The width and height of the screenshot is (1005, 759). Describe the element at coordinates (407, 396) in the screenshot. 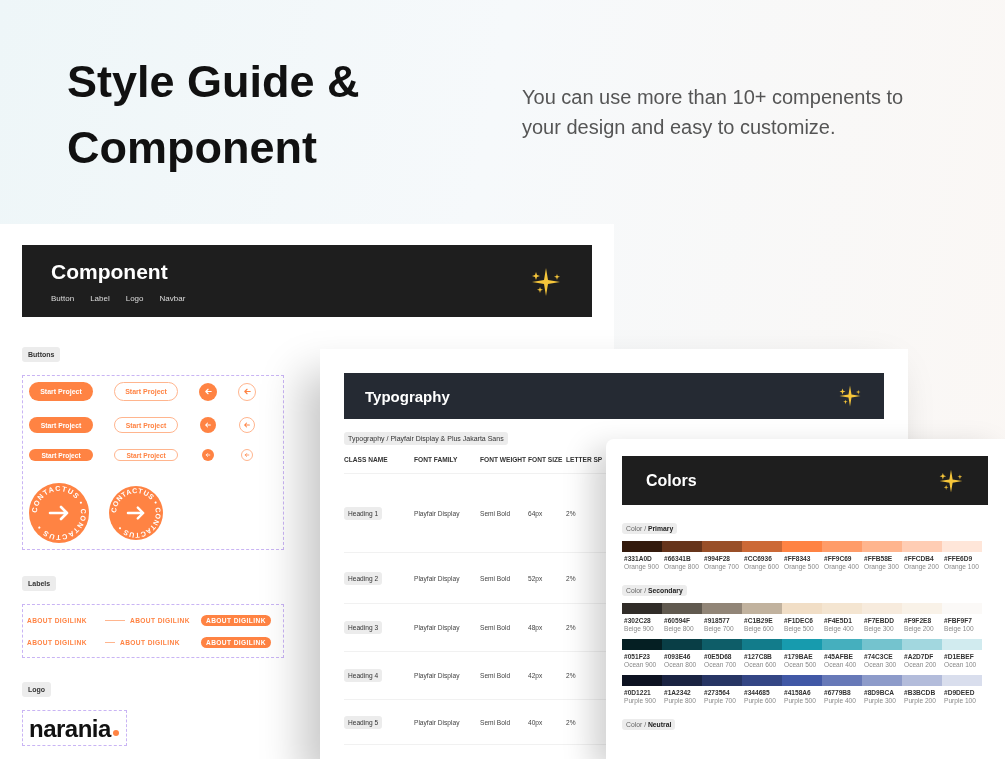

I see `card-title: Typography` at that location.